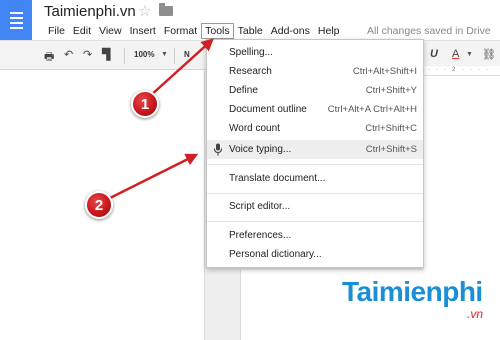 The width and height of the screenshot is (500, 340). Describe the element at coordinates (217, 31) in the screenshot. I see `menu-tools: Tools` at that location.